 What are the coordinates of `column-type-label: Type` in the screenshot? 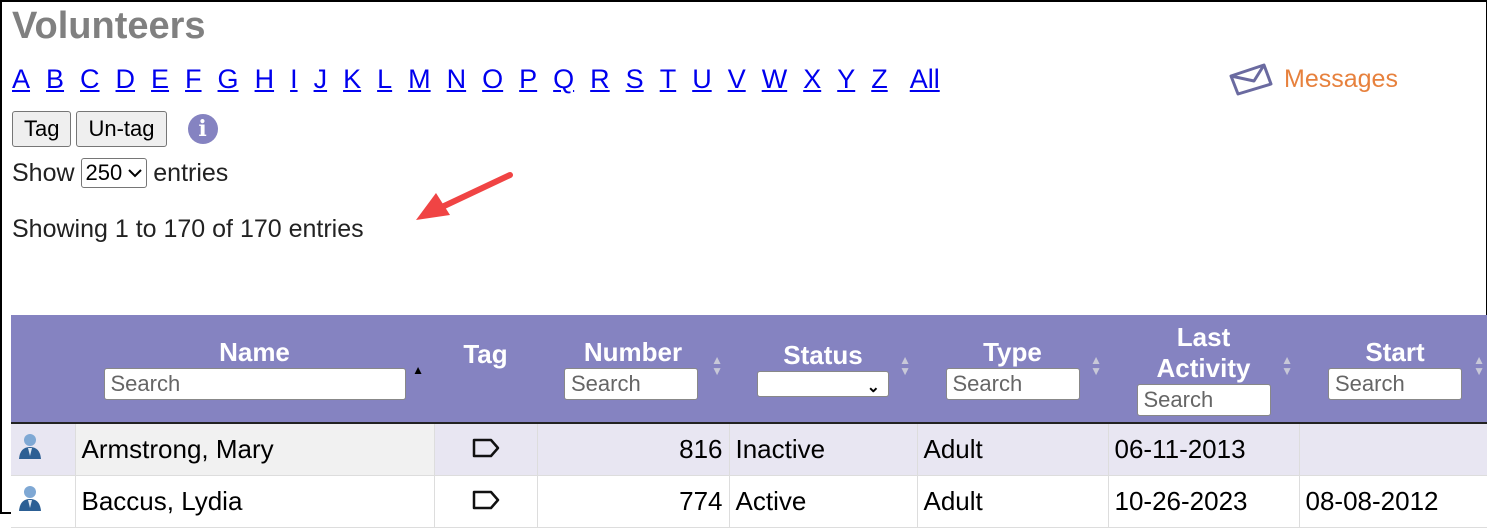 It's located at (1012, 352).